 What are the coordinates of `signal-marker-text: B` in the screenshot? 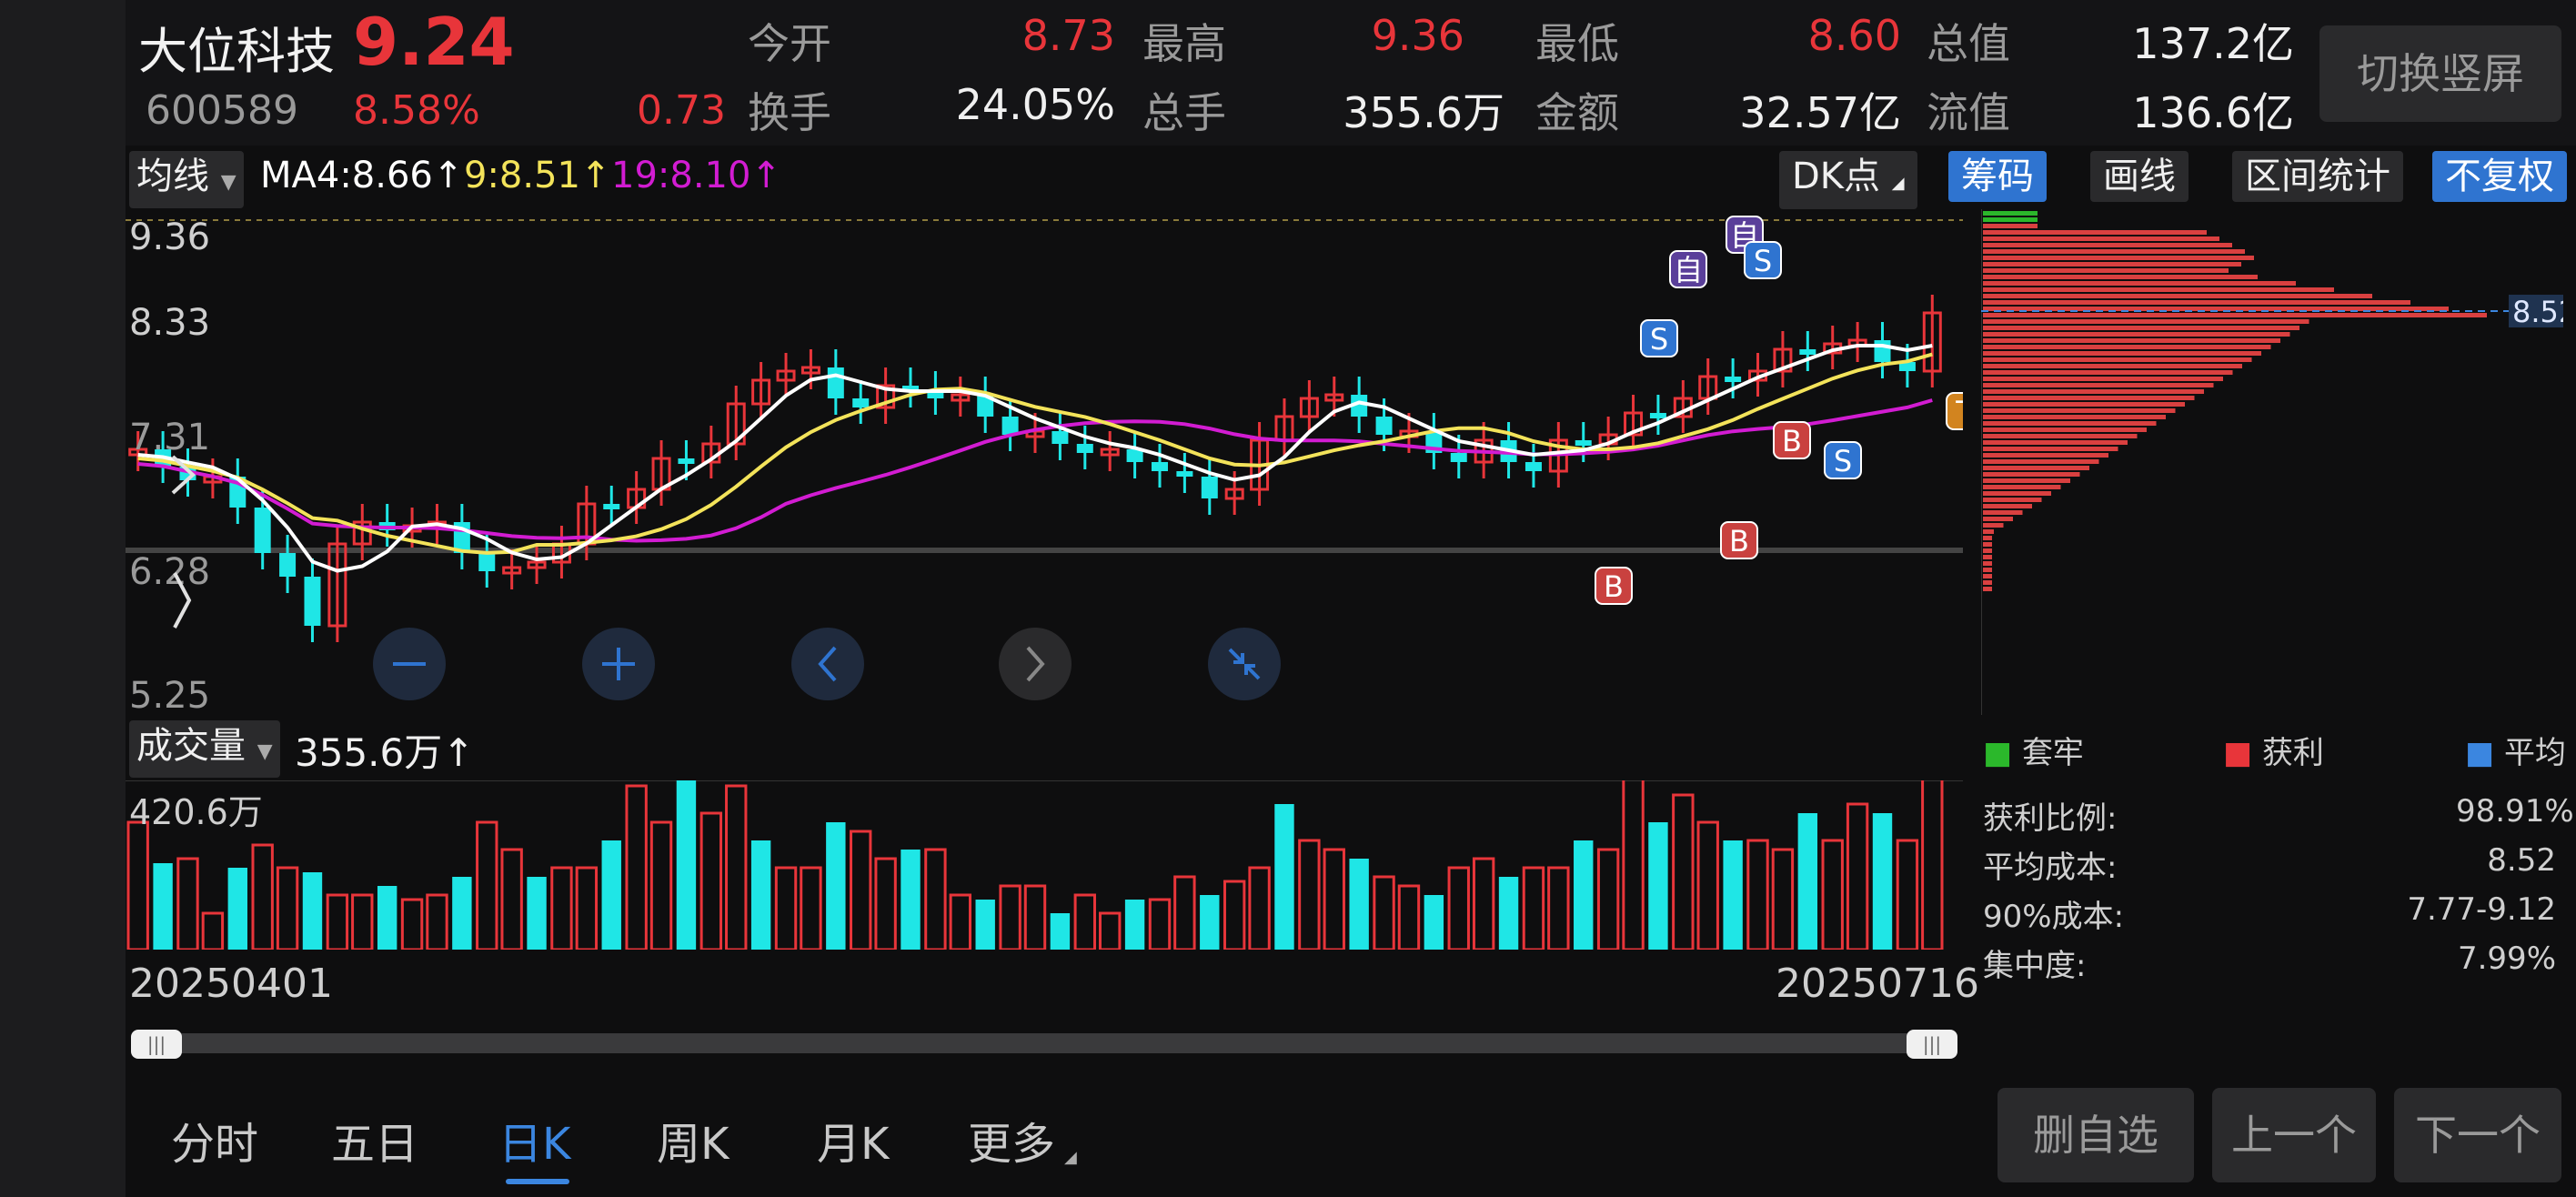 It's located at (1739, 541).